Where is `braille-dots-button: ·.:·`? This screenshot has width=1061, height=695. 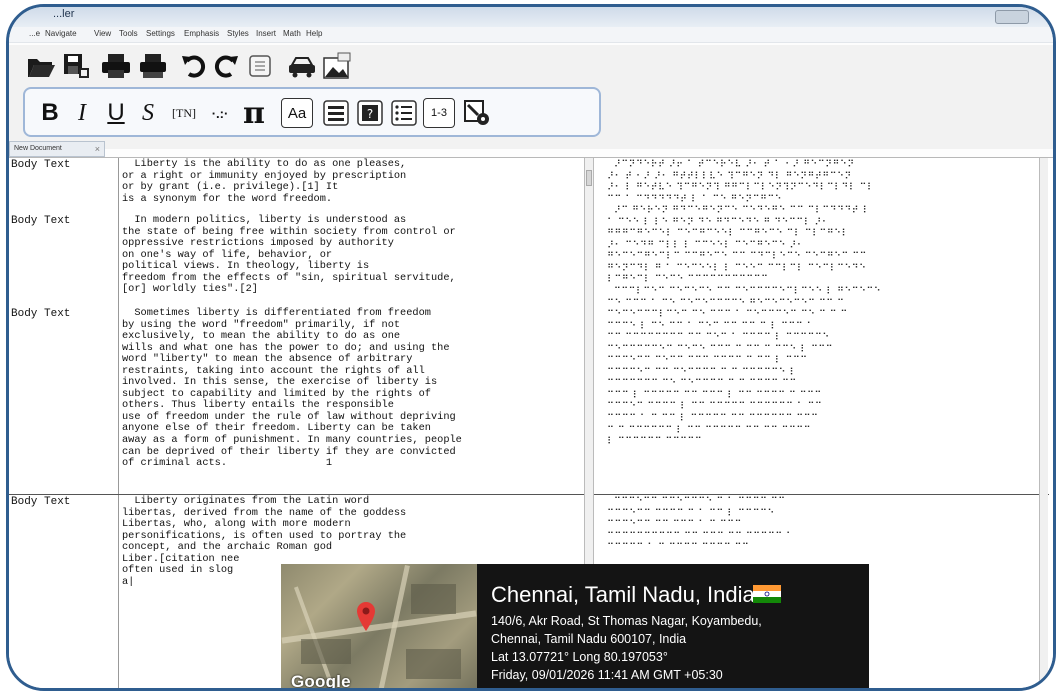 braille-dots-button: ·.:· is located at coordinates (220, 113).